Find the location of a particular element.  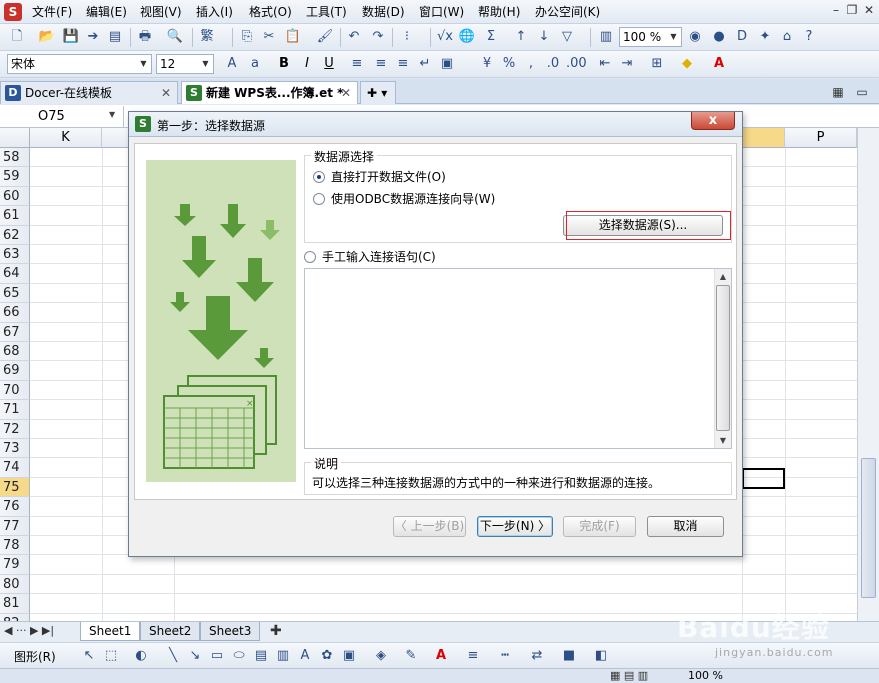

scrollbar-thumb is located at coordinates (723, 358).